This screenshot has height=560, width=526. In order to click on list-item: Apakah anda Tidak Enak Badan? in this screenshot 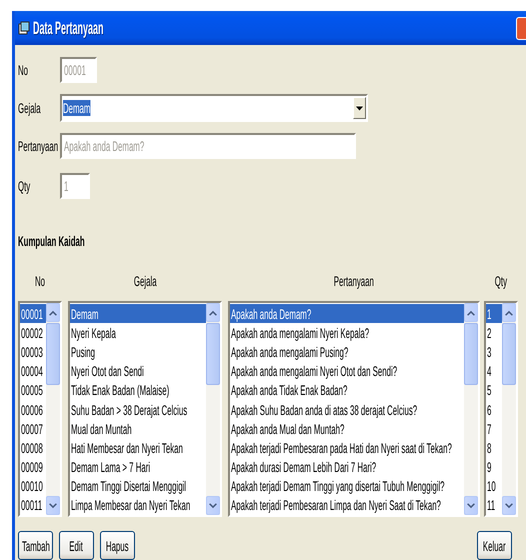, I will do `click(347, 390)`.